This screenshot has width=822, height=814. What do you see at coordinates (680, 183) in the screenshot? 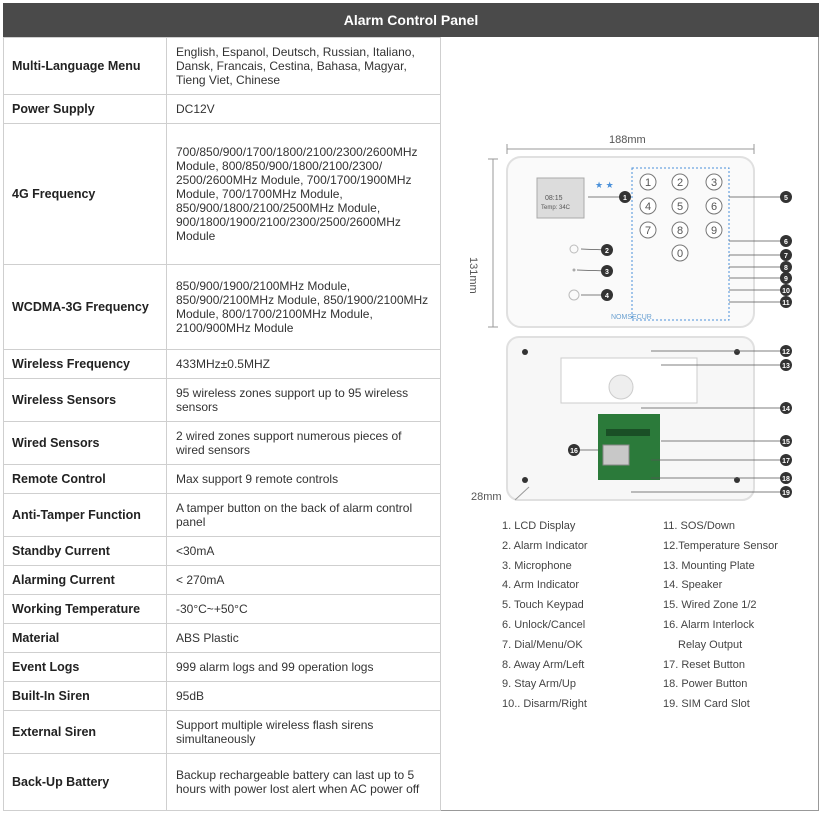
I see `keypad-key: 2` at bounding box center [680, 183].